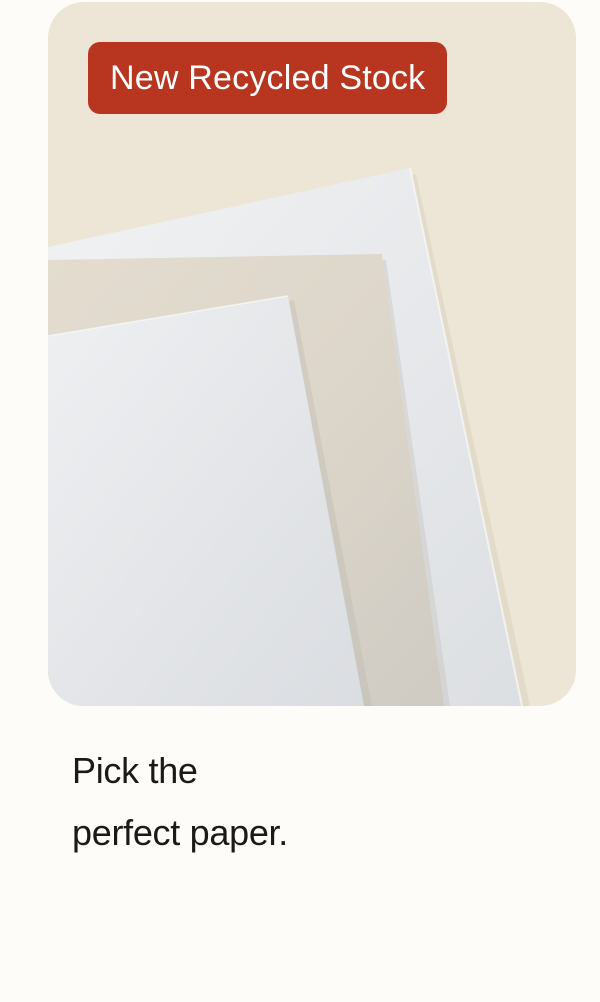 Image resolution: width=600 pixels, height=1002 pixels. I want to click on headline-line-2: perfect paper., so click(180, 832).